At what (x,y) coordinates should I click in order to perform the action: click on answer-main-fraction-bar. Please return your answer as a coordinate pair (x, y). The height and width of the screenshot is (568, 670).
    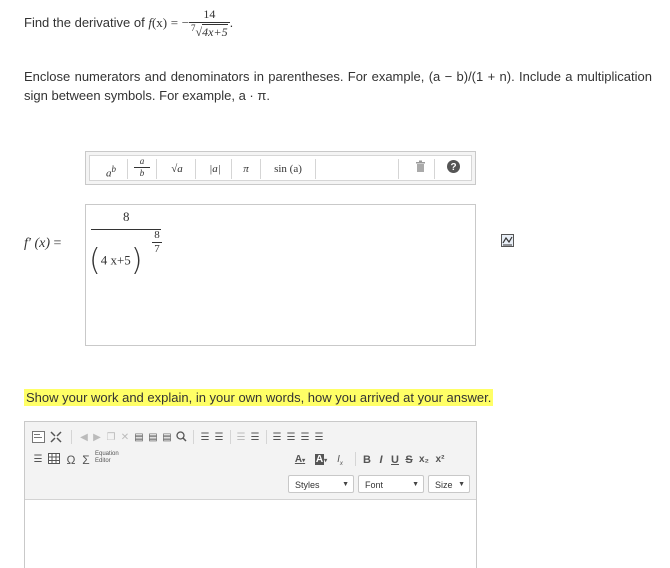
    Looking at the image, I should click on (126, 229).